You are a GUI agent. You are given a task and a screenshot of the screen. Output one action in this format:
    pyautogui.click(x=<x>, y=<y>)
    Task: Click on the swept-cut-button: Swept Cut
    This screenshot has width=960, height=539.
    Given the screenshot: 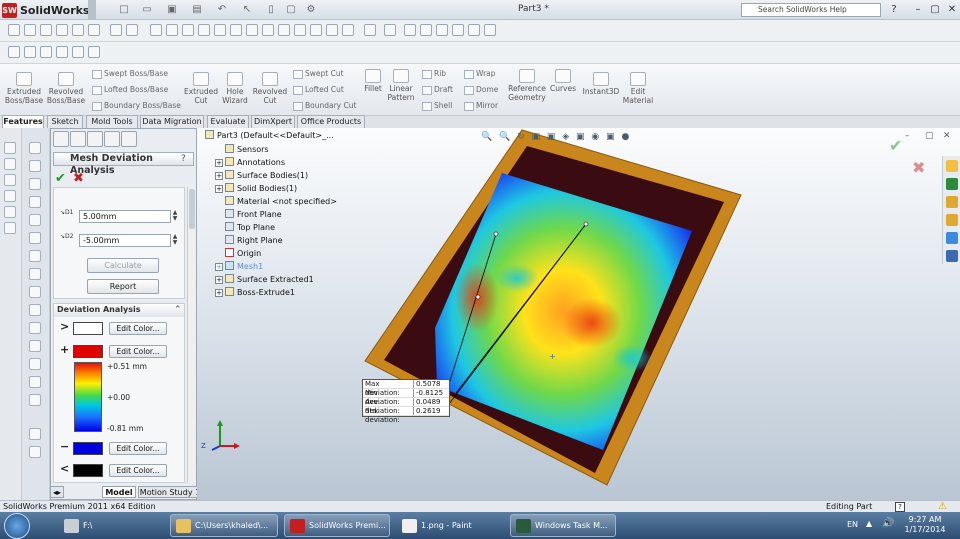 What is the action you would take?
    pyautogui.click(x=318, y=74)
    